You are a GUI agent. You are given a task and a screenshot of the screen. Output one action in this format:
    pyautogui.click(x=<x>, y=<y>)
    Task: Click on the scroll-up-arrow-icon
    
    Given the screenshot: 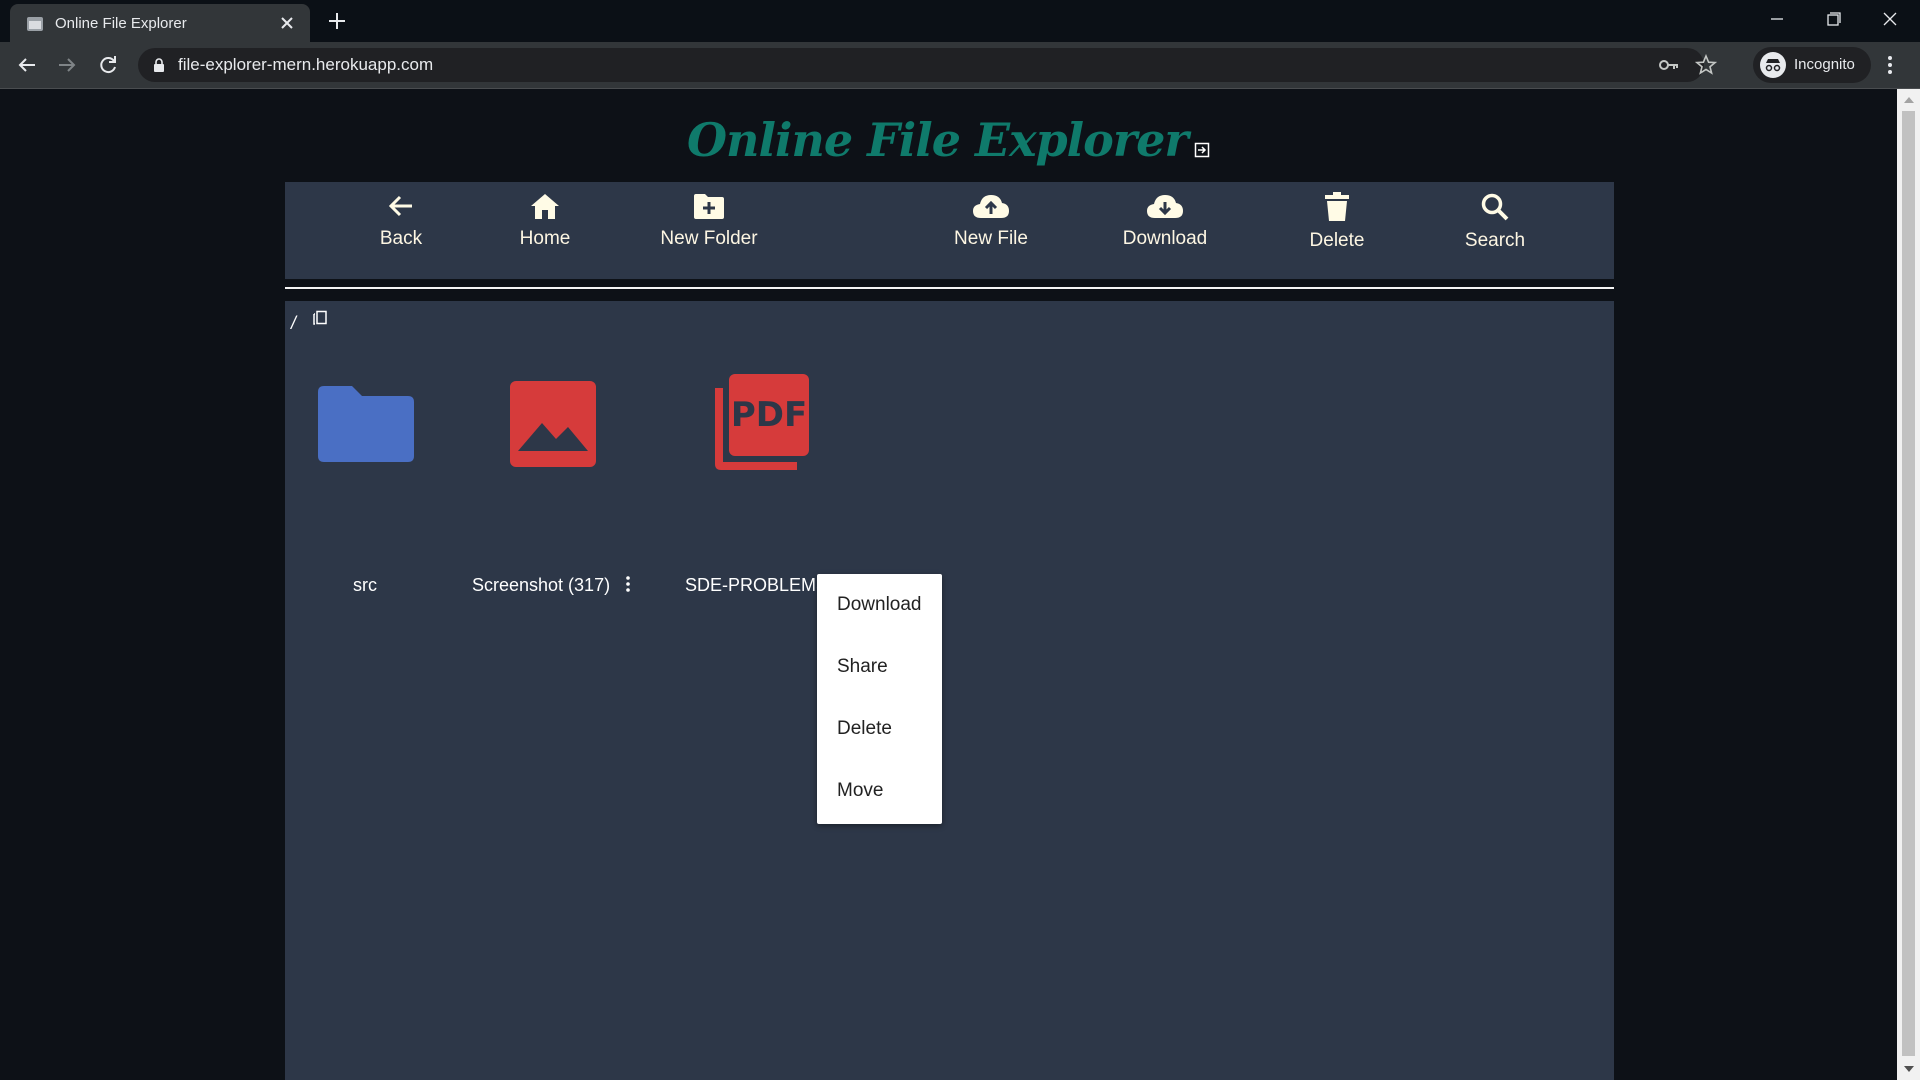 What is the action you would take?
    pyautogui.click(x=1909, y=100)
    